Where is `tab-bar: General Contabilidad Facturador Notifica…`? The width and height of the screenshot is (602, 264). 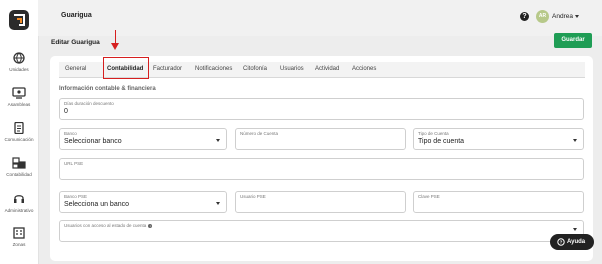 tab-bar: General Contabilidad Facturador Notifica… is located at coordinates (322, 68).